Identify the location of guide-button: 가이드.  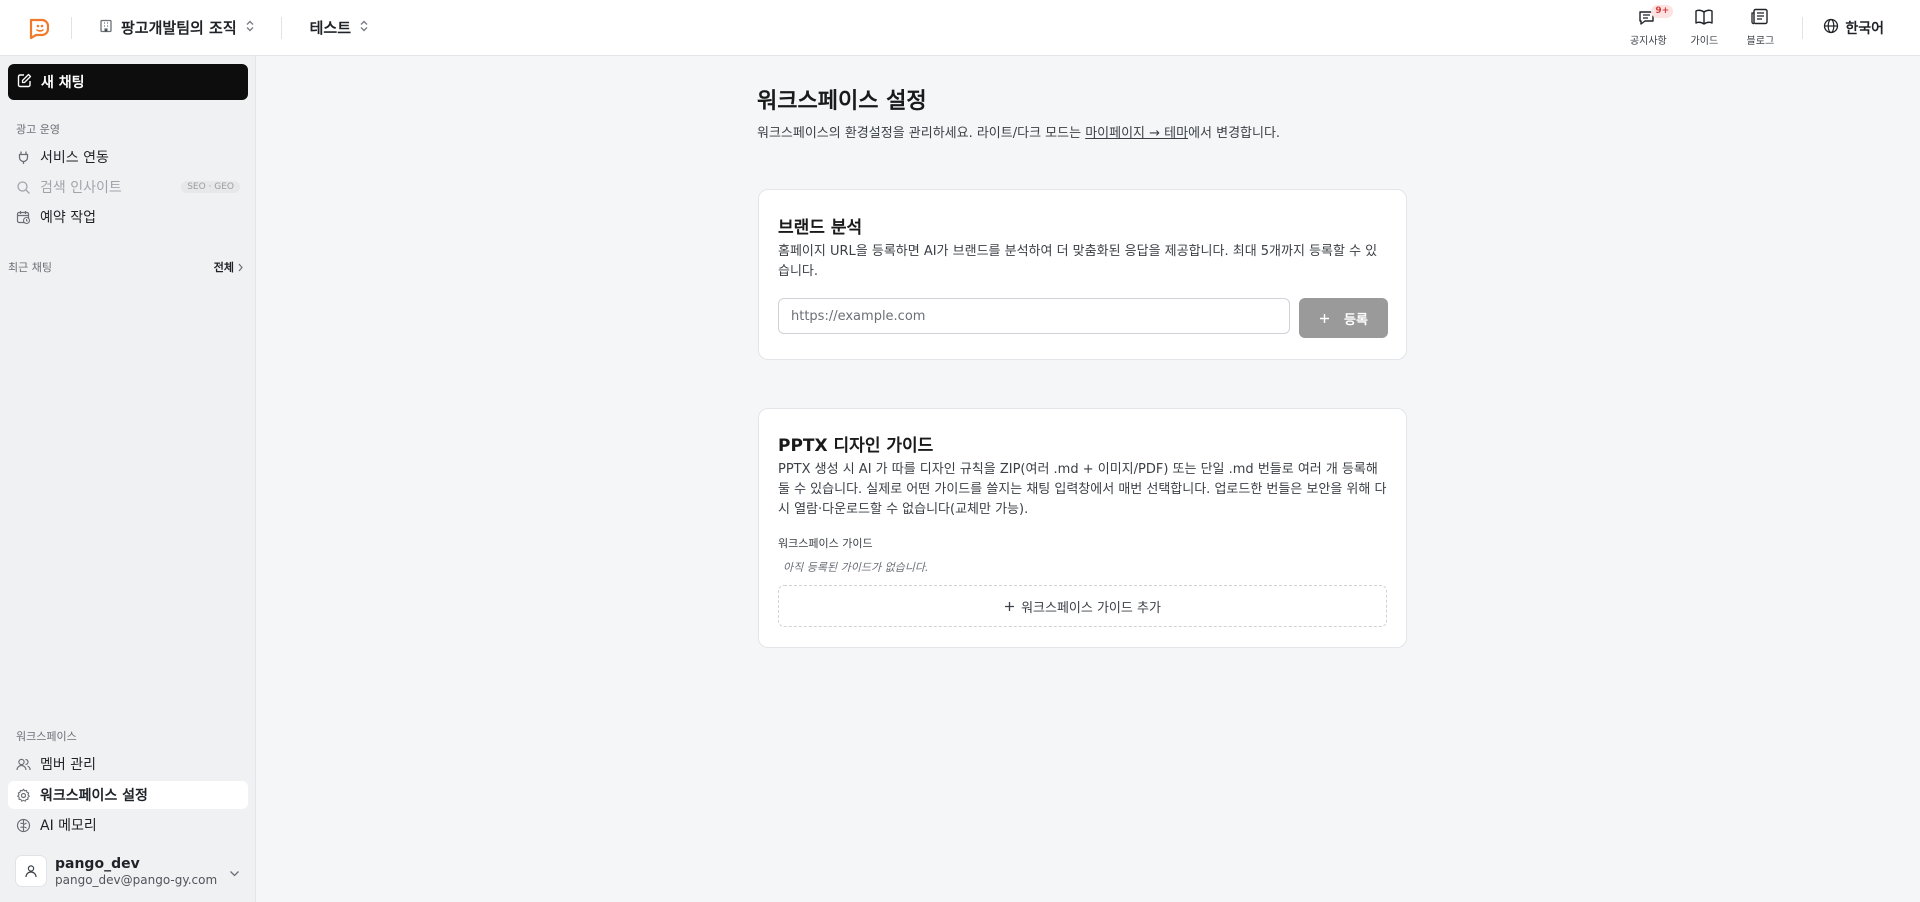
(1704, 27).